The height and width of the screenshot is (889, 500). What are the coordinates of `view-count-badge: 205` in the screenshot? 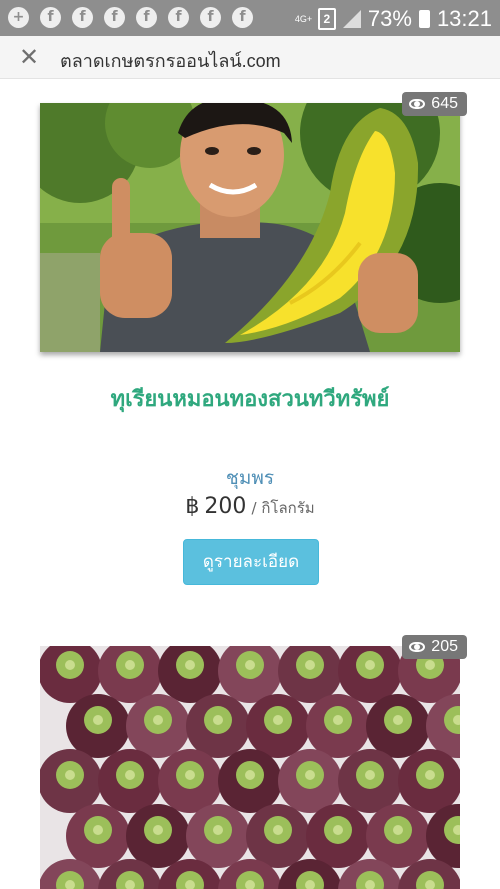 It's located at (434, 647).